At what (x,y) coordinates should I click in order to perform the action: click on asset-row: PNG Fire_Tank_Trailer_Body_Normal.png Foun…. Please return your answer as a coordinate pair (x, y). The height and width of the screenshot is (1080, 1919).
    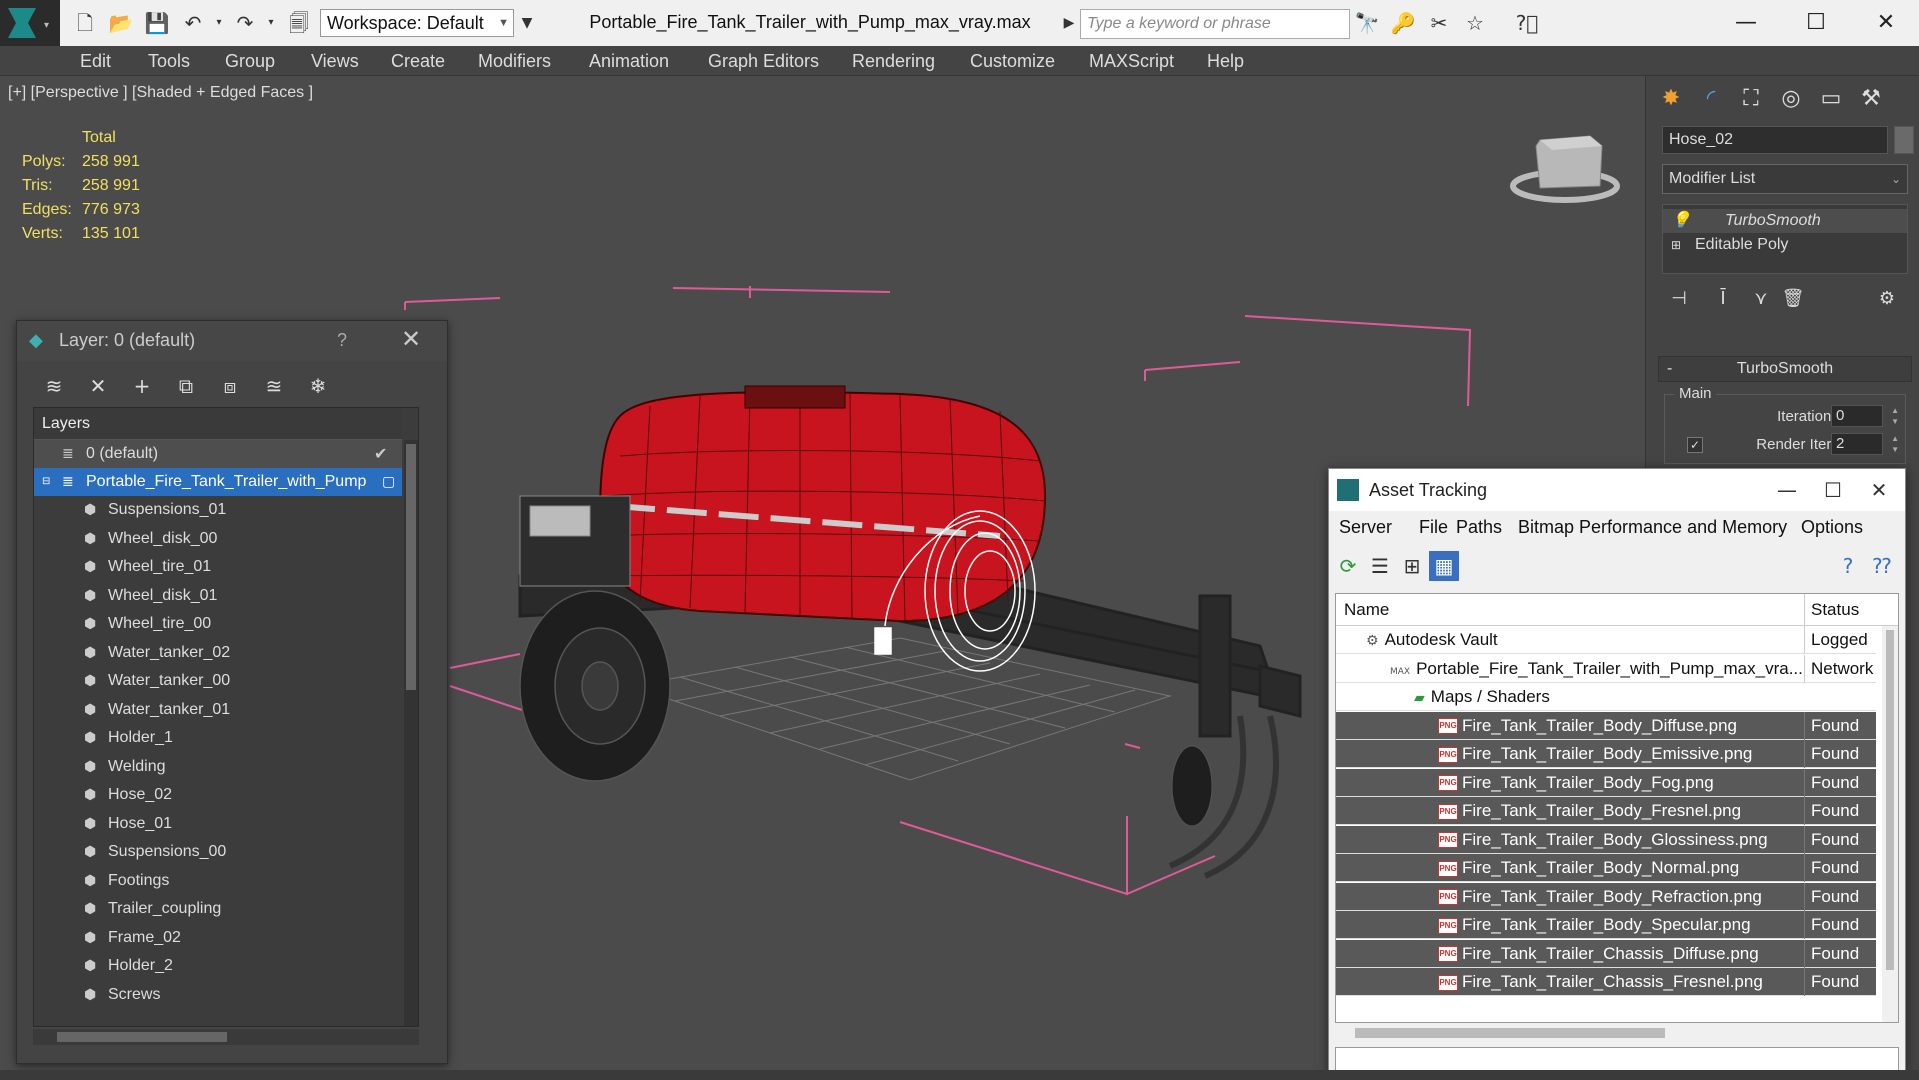
    Looking at the image, I should click on (1606, 868).